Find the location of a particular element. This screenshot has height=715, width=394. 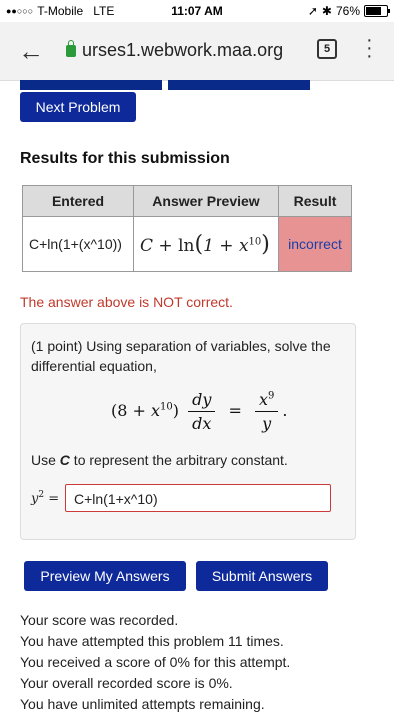

url-text: urses1.webwork.maa.org is located at coordinates (183, 50).